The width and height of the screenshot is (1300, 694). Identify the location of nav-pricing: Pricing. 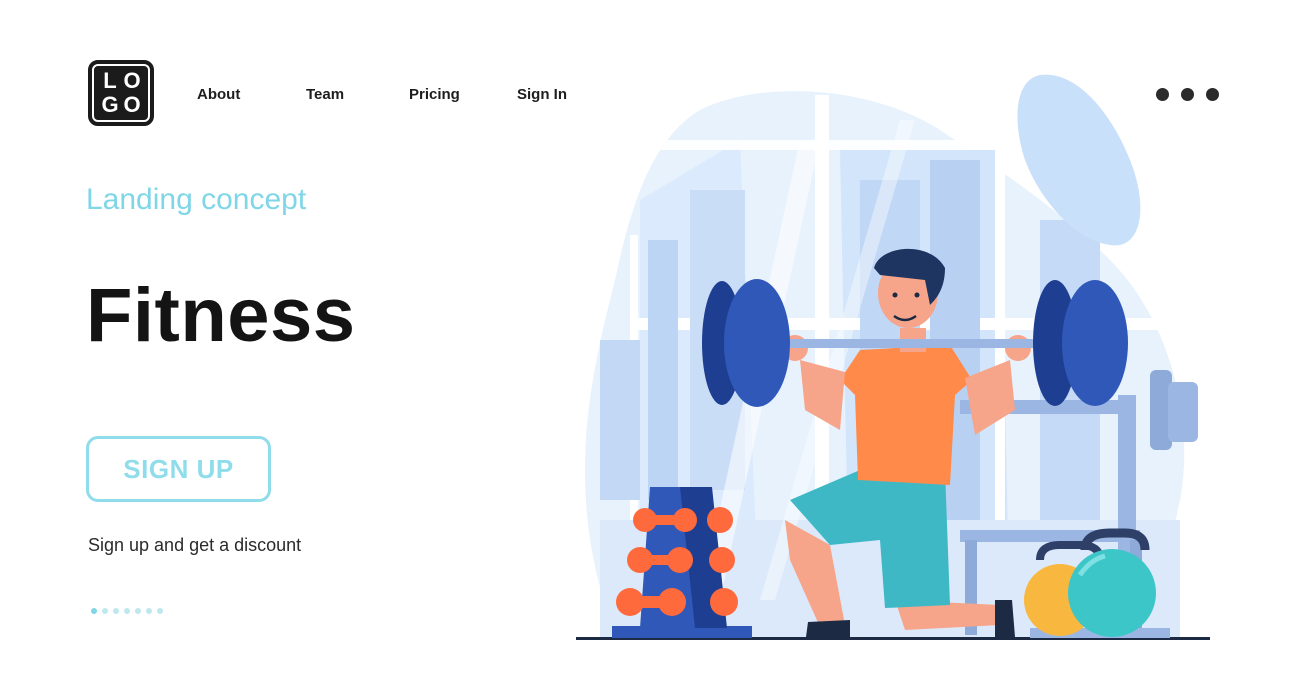
(434, 94).